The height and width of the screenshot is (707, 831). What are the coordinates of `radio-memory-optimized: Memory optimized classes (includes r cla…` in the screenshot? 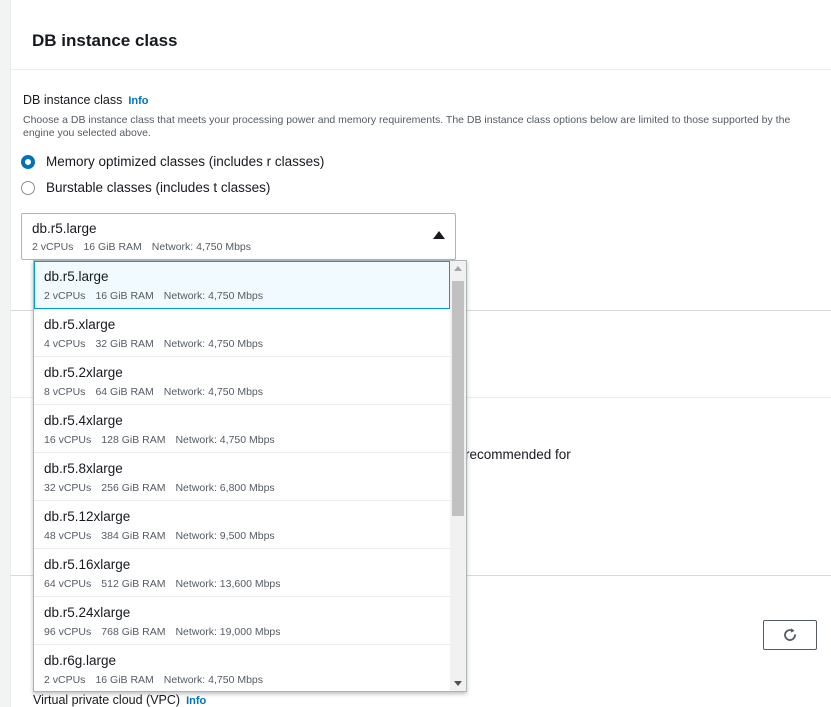 It's located at (172, 161).